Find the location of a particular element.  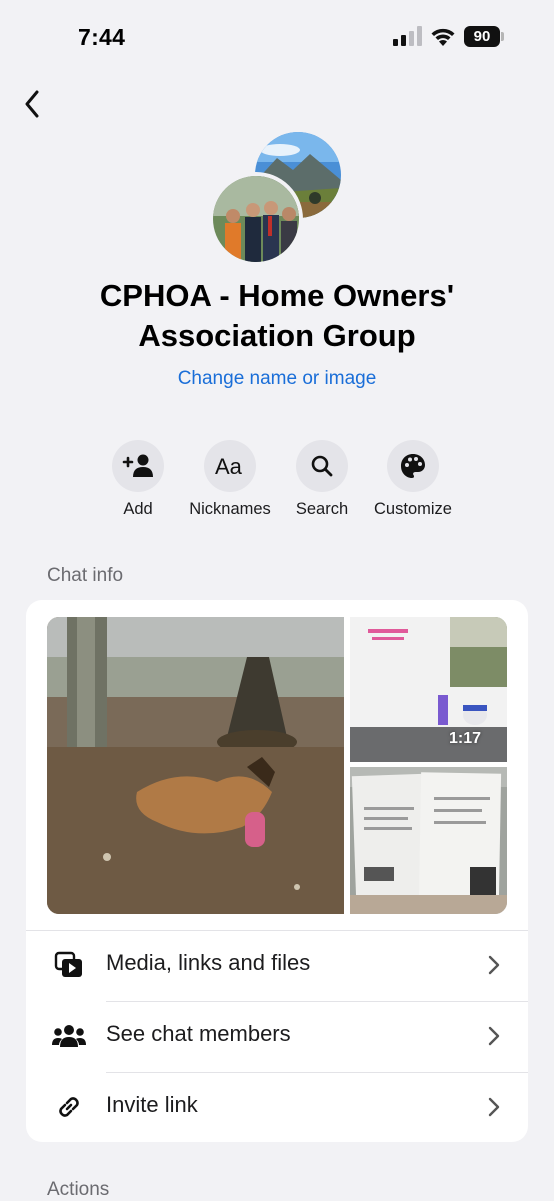

add-person-icon is located at coordinates (137, 465).